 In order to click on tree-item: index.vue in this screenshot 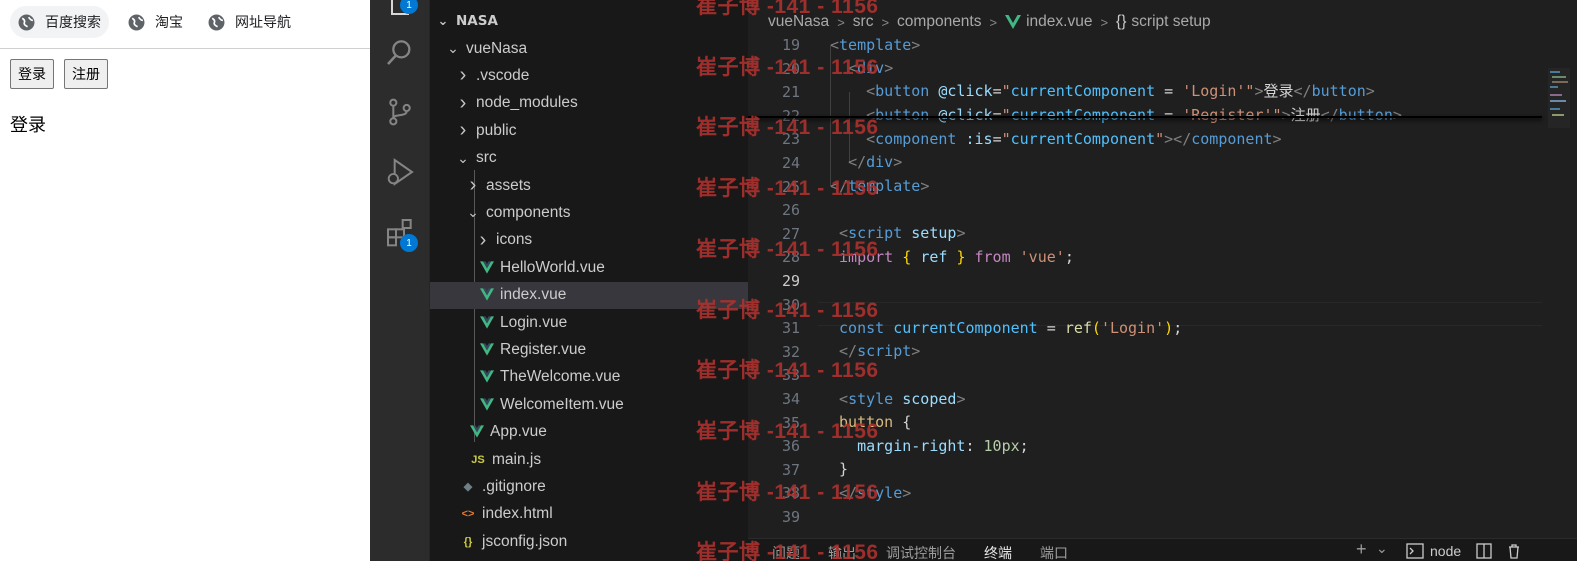, I will do `click(589, 295)`.